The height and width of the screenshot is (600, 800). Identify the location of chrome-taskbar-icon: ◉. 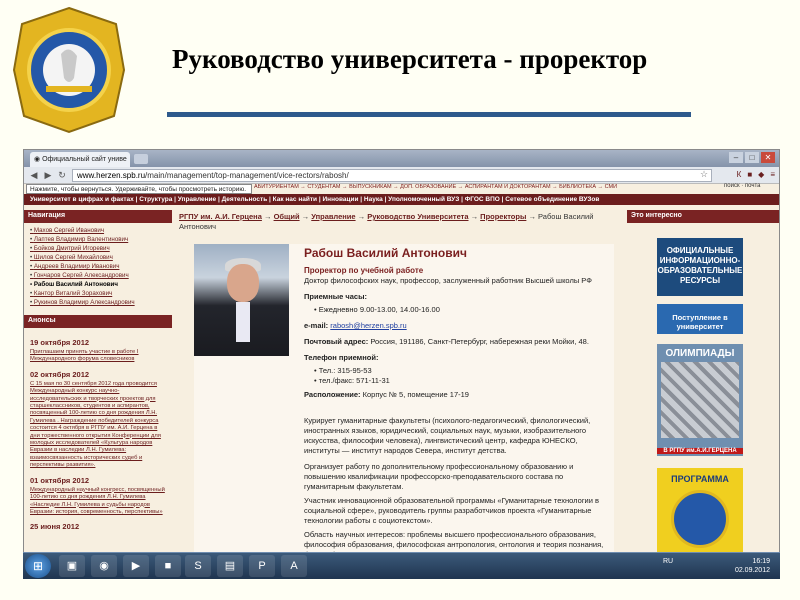
(104, 566).